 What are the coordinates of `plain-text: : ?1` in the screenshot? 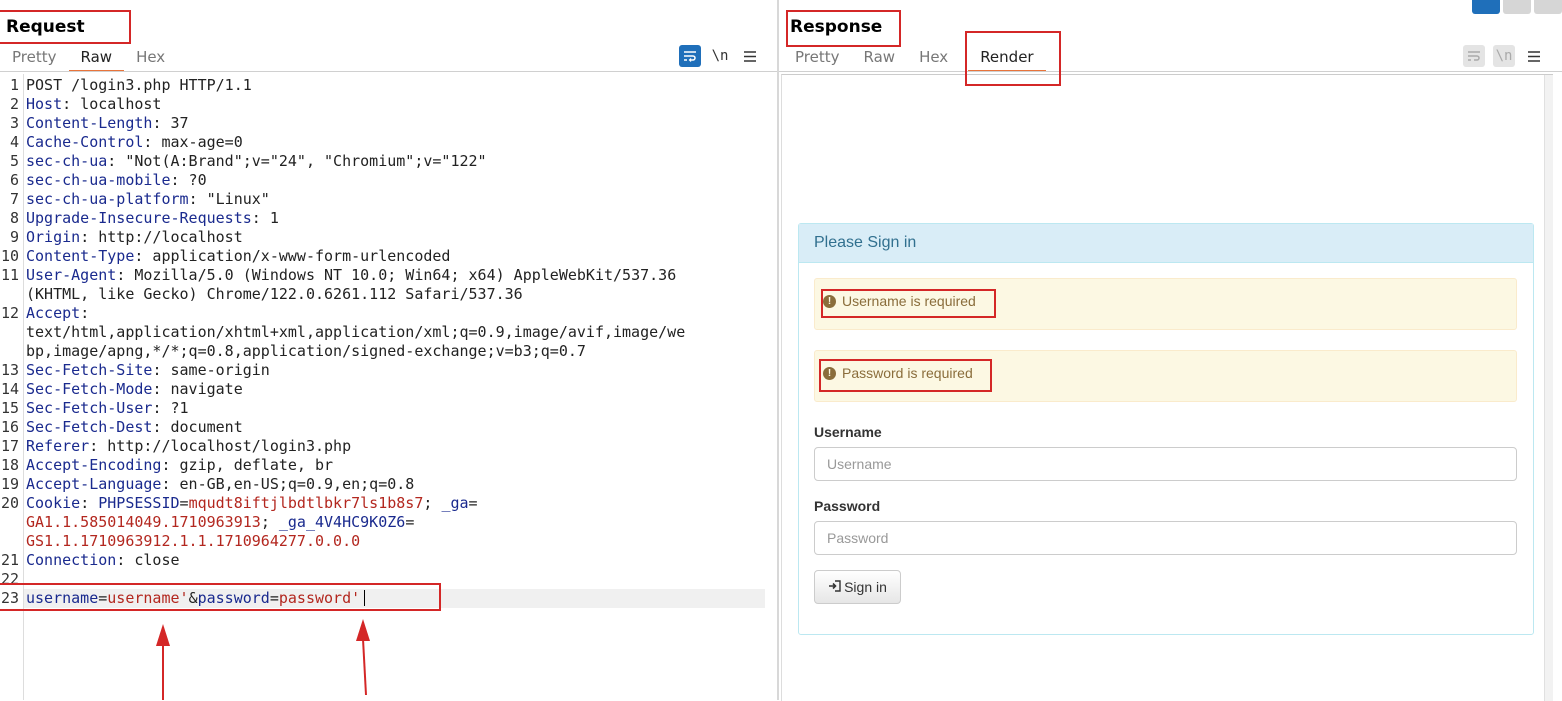 It's located at (170, 408).